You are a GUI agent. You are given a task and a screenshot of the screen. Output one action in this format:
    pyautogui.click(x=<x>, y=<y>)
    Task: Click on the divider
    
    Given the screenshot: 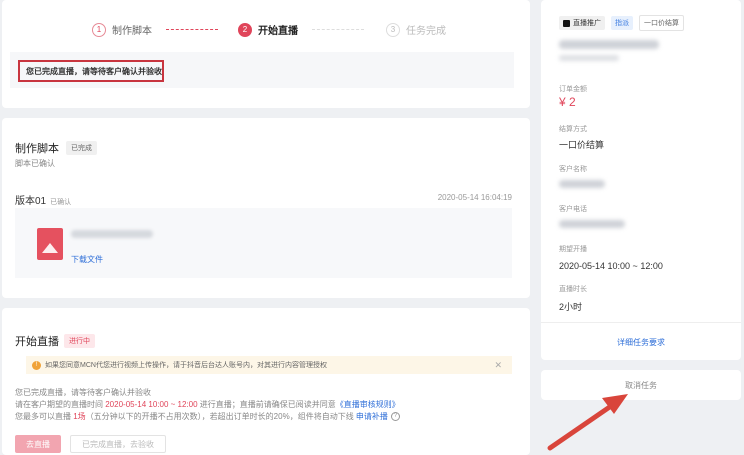 What is the action you would take?
    pyautogui.click(x=641, y=322)
    